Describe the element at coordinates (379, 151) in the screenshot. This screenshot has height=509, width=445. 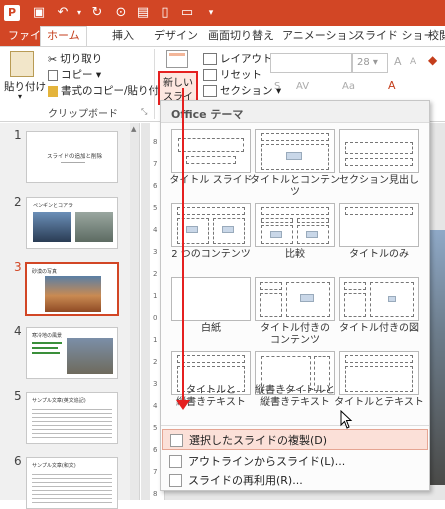
I see `layout-thumb-section-header` at that location.